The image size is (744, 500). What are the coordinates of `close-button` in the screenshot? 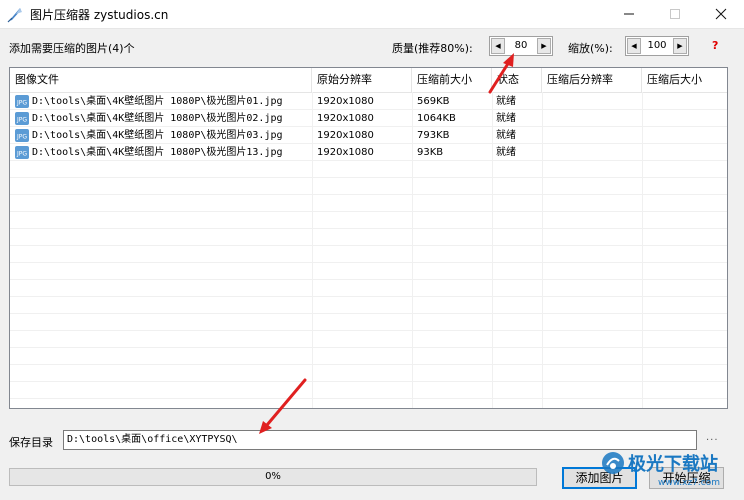 It's located at (721, 14).